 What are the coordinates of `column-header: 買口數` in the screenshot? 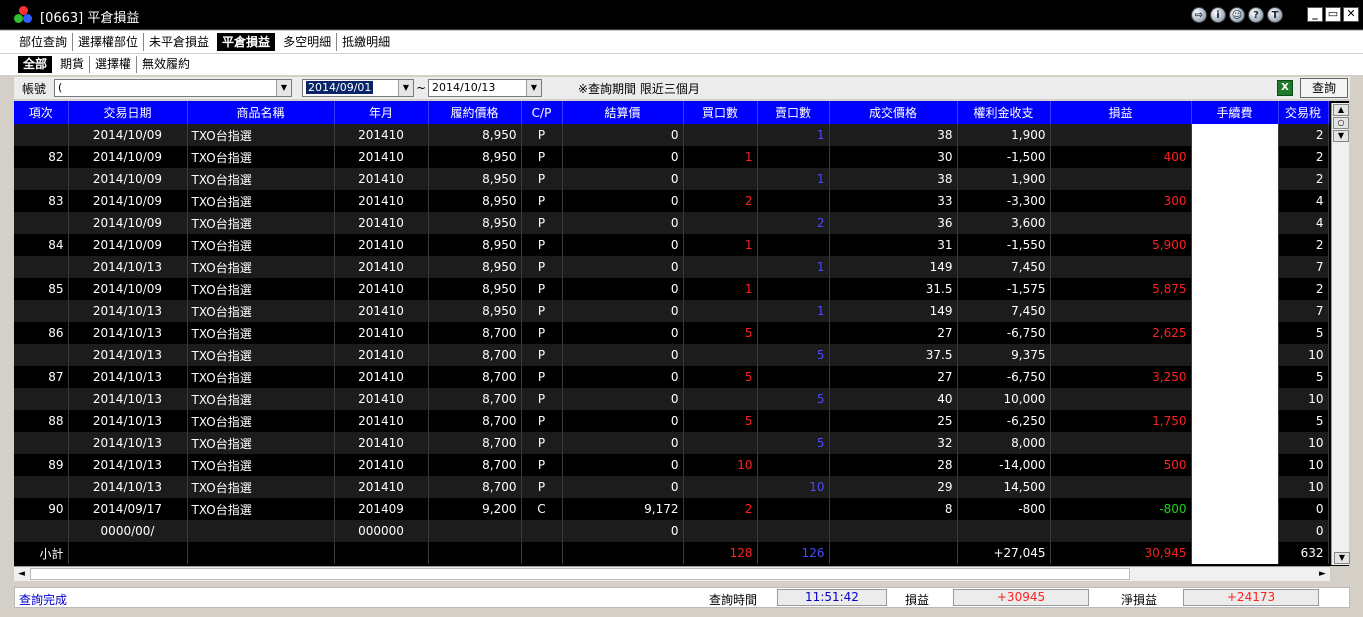 It's located at (720, 112).